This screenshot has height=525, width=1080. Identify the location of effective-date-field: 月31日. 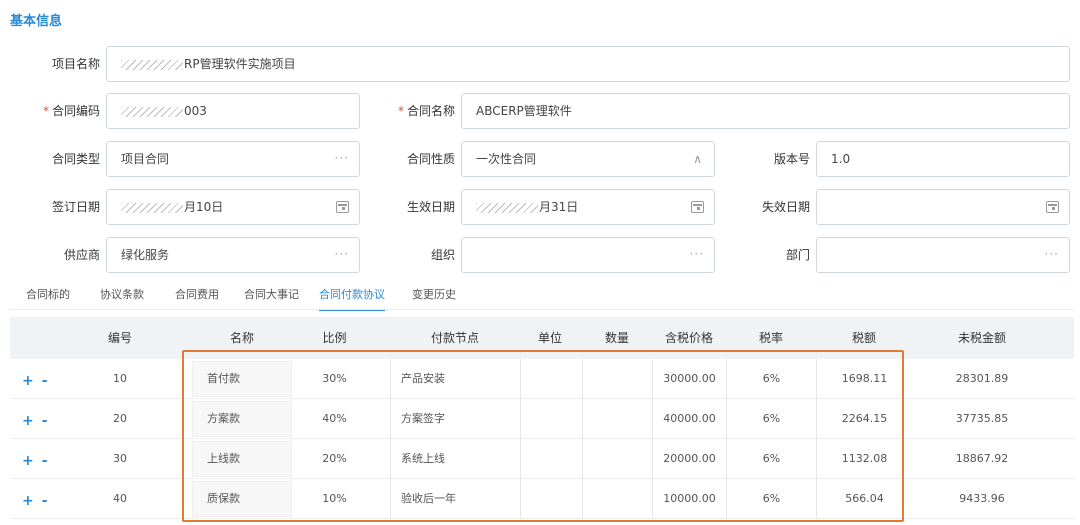
(588, 207).